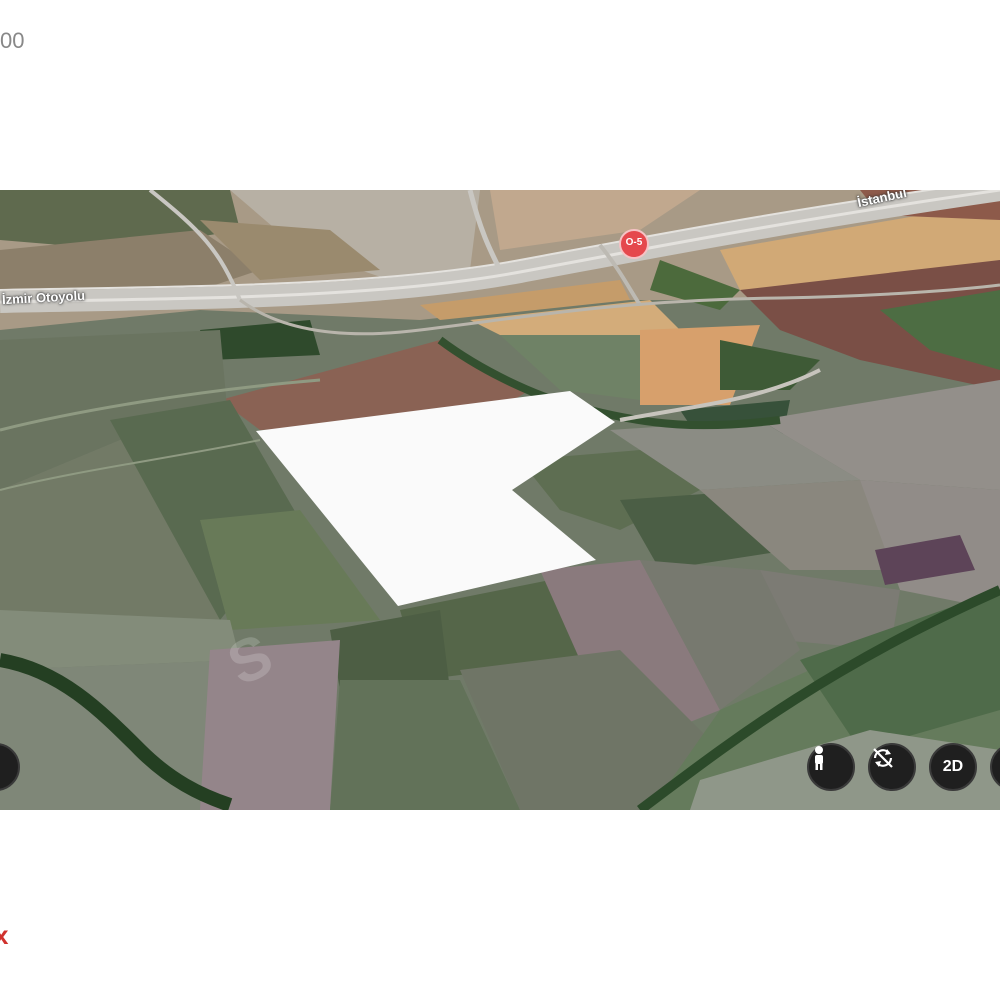 The height and width of the screenshot is (1000, 1000). Describe the element at coordinates (4, 935) in the screenshot. I see `page-bottom-left-mark: x` at that location.